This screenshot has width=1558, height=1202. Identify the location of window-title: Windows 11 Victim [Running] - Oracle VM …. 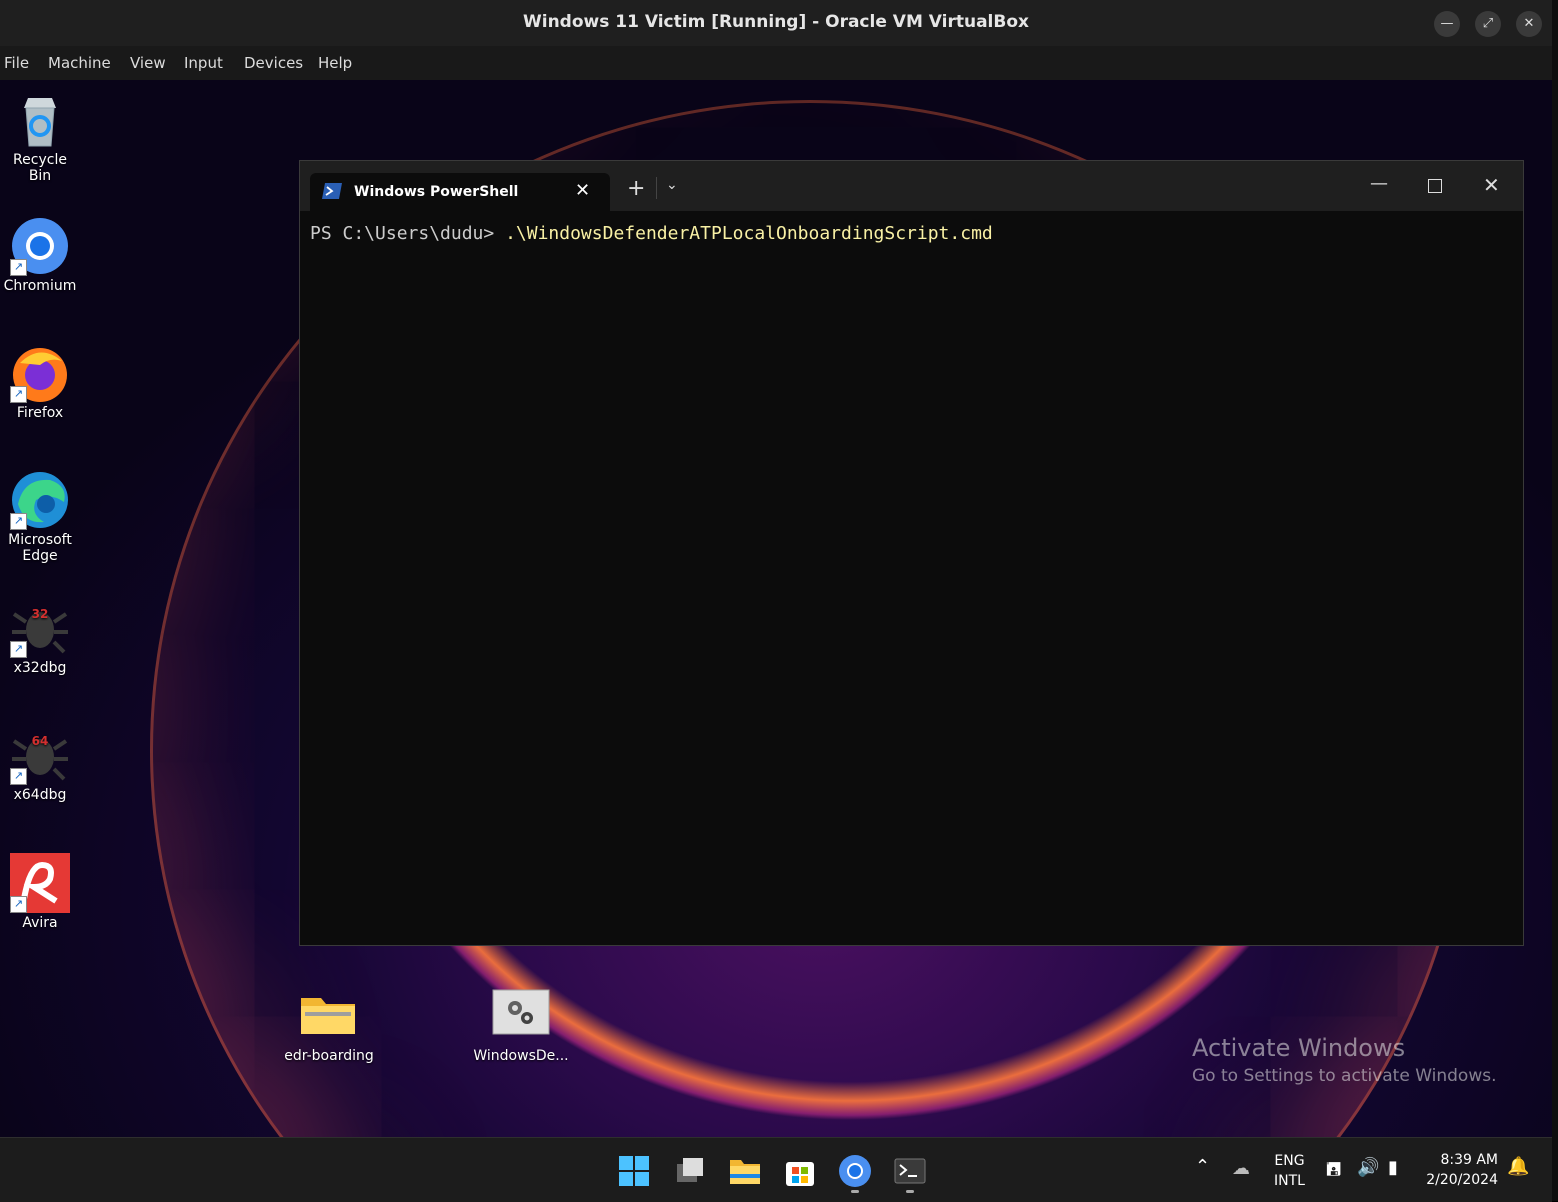
(776, 22).